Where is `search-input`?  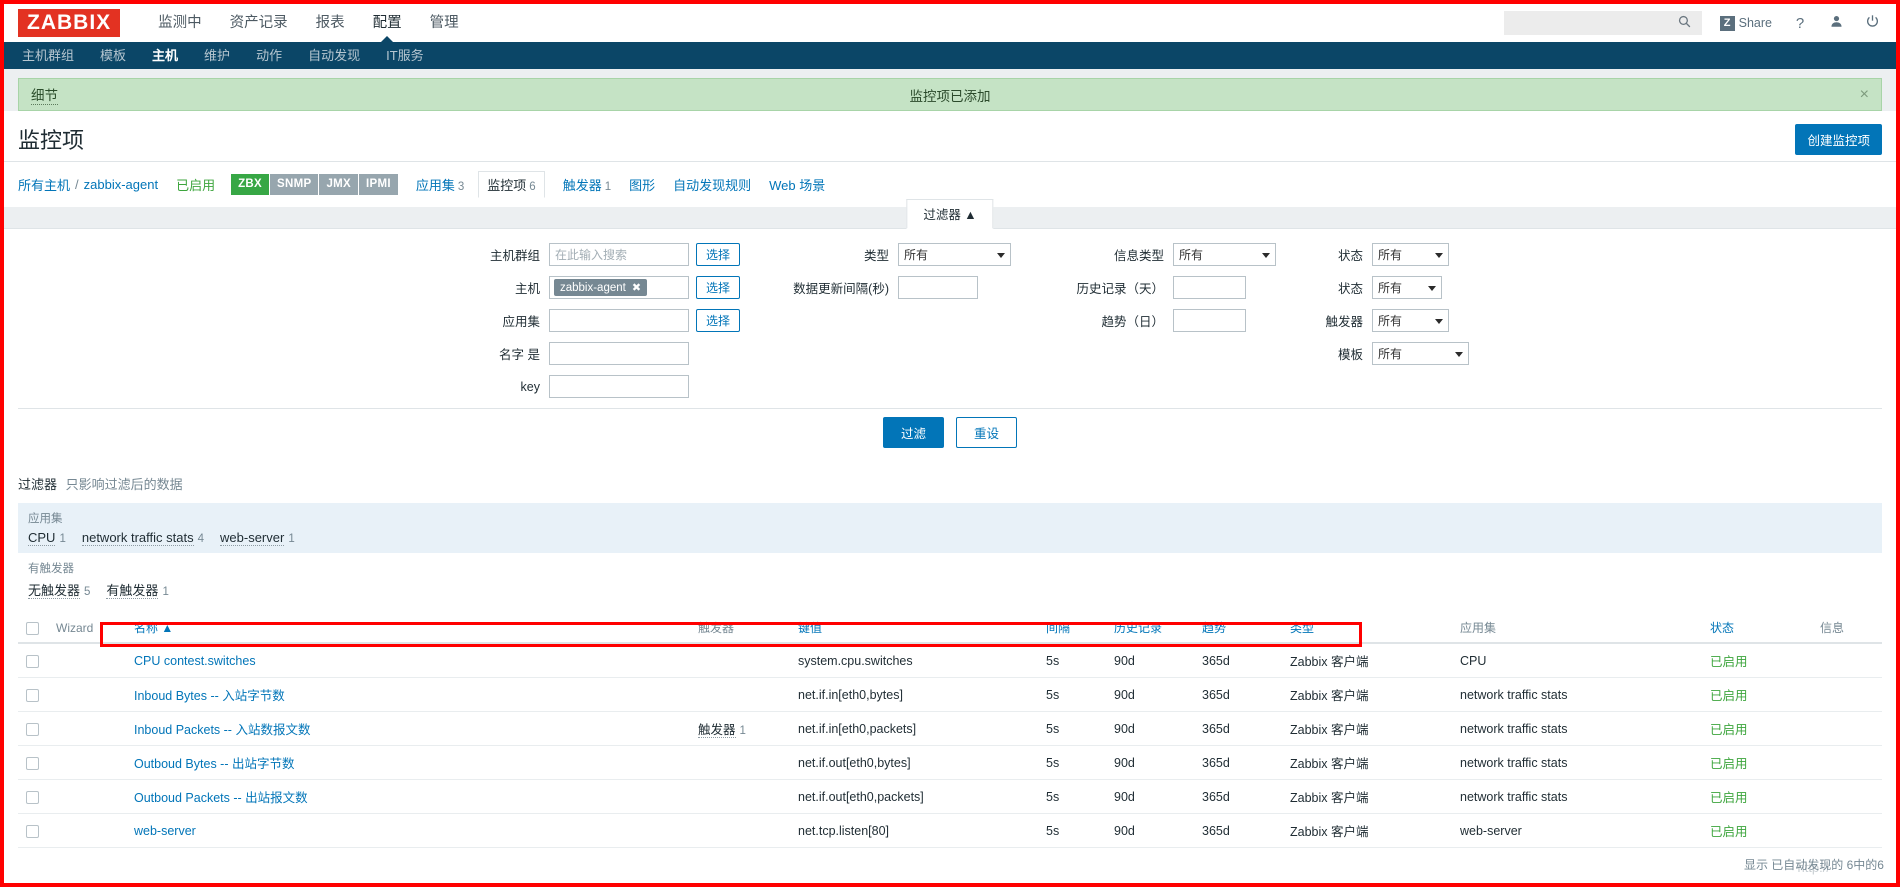
search-input is located at coordinates (1588, 23).